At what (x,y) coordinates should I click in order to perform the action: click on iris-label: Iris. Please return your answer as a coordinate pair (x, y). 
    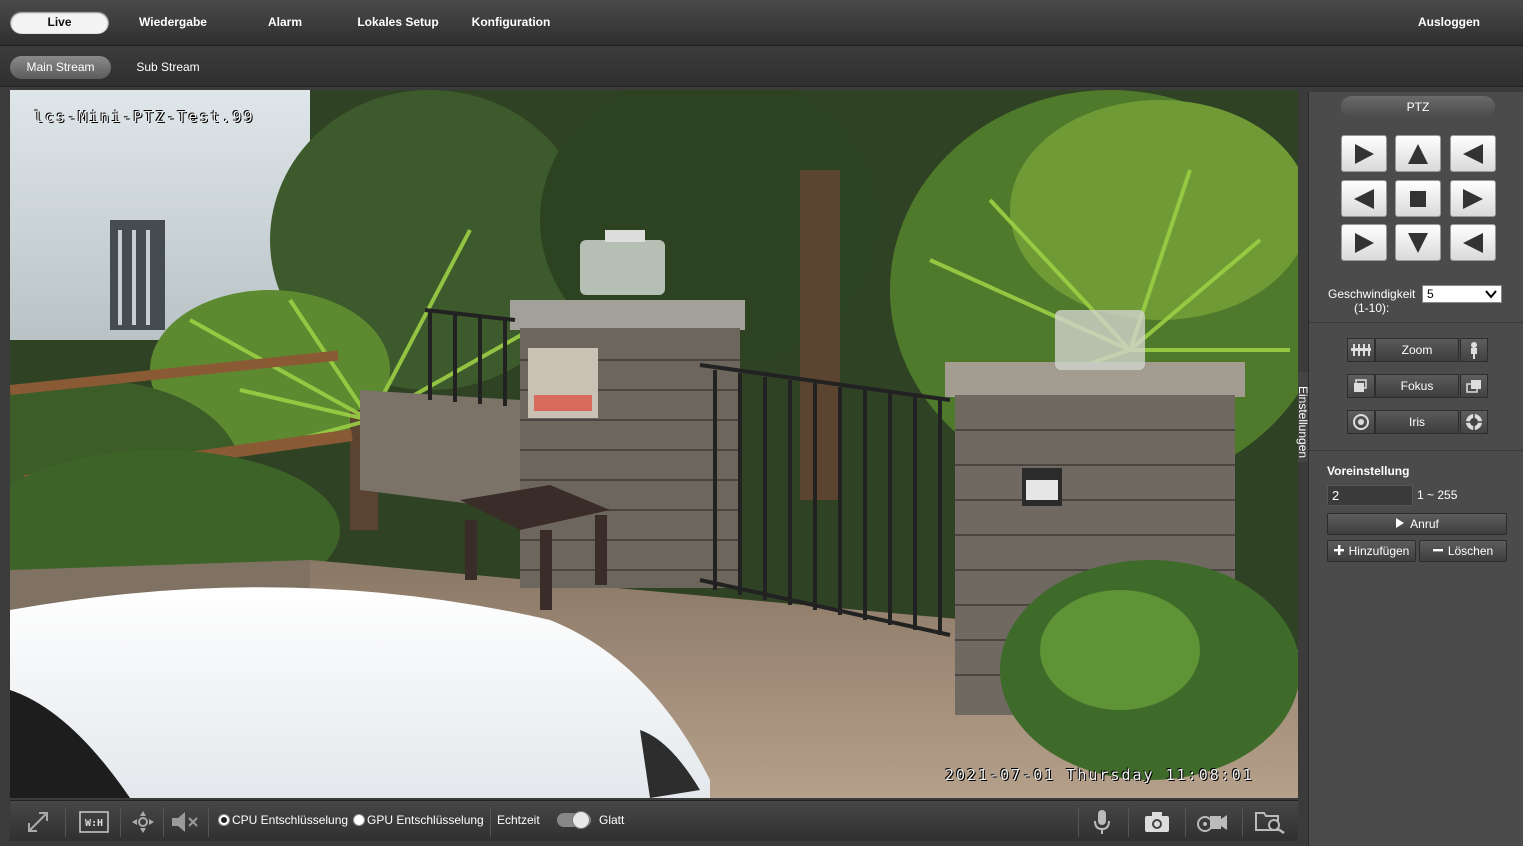
    Looking at the image, I should click on (1417, 422).